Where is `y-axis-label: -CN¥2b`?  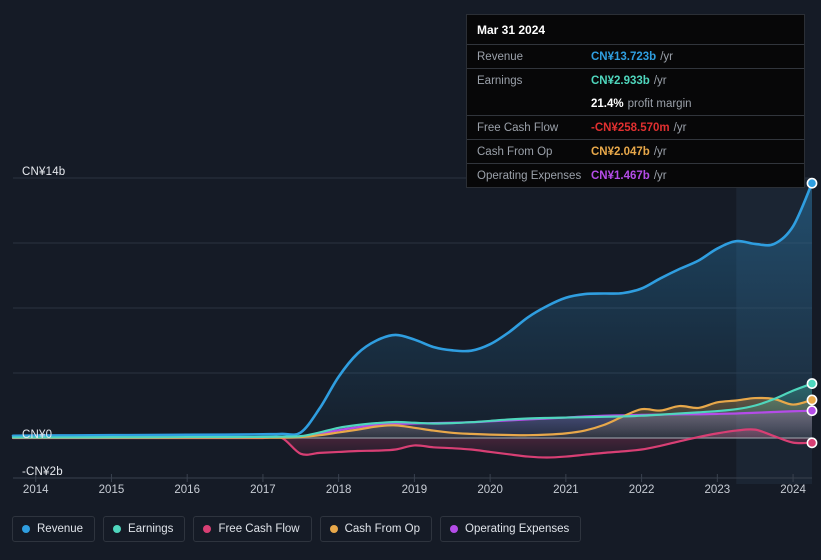
y-axis-label: -CN¥2b is located at coordinates (42, 472).